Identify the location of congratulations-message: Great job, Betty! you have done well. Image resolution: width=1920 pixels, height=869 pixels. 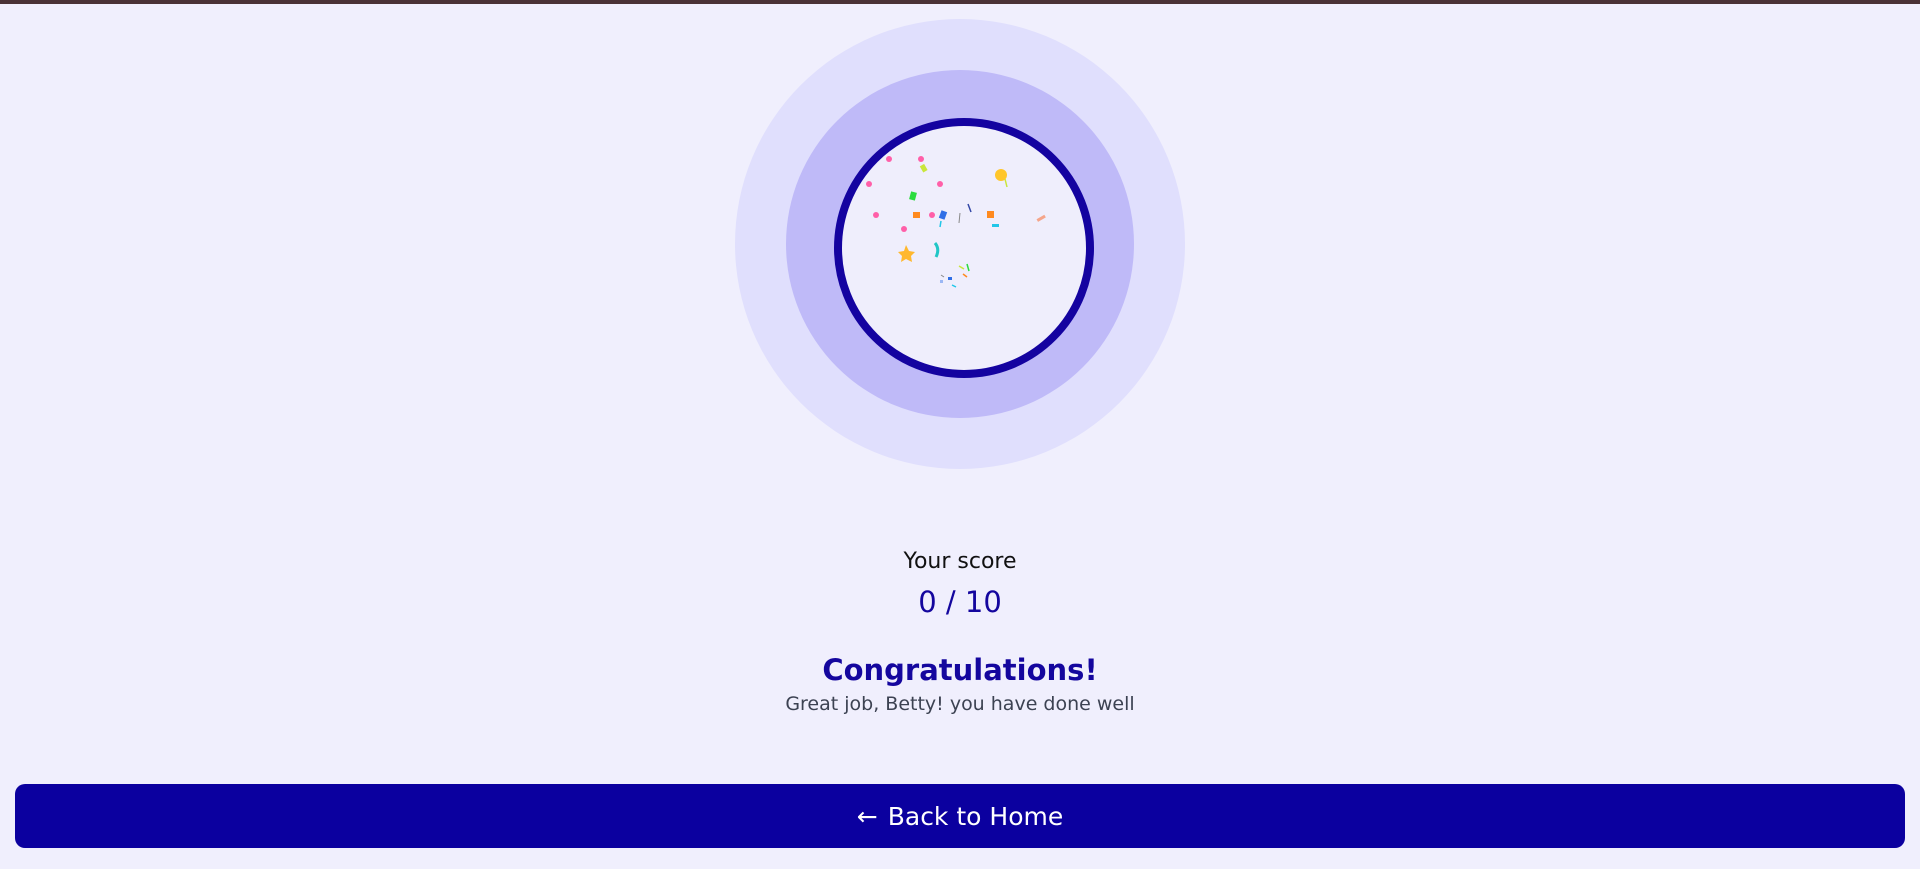
(960, 704).